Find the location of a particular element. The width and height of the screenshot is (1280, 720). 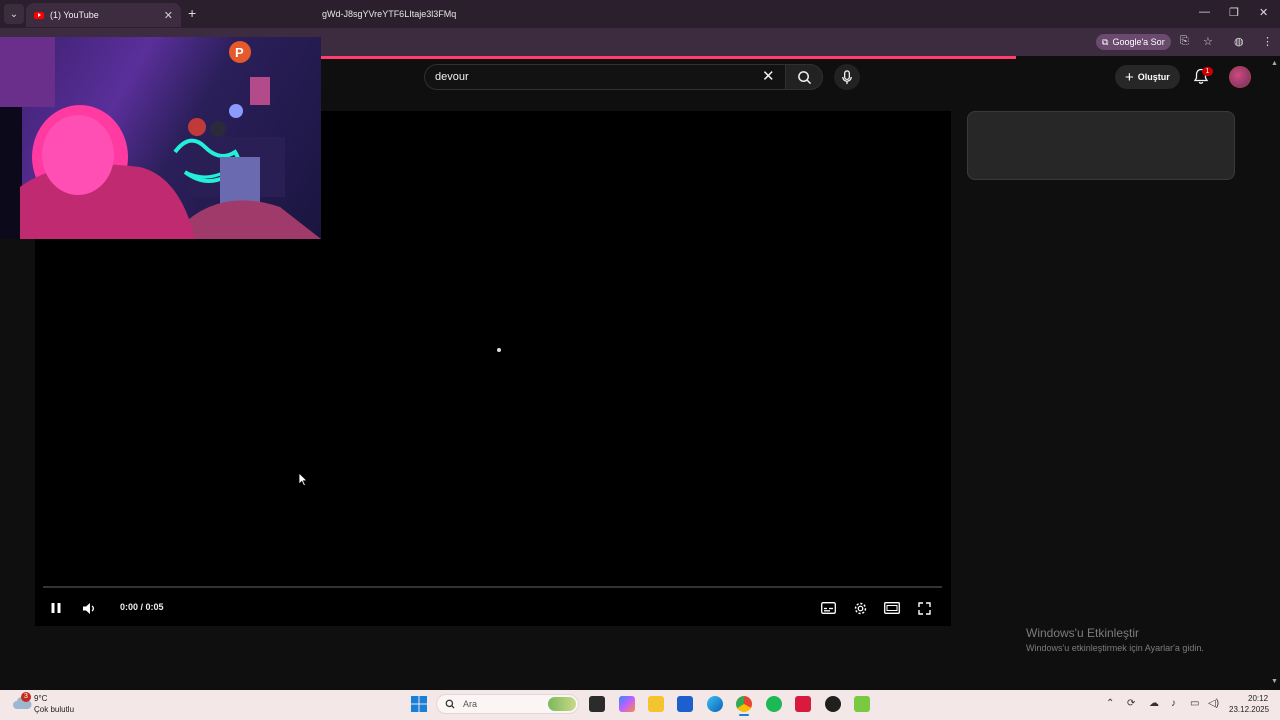

install-app-icon: ⎘ is located at coordinates (1184, 41).